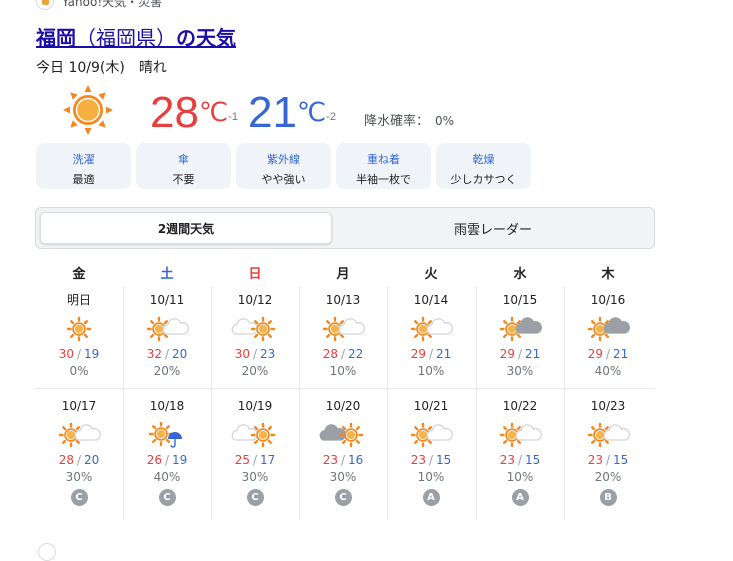 This screenshot has width=733, height=561. I want to click on index-value: やや強い, so click(283, 179).